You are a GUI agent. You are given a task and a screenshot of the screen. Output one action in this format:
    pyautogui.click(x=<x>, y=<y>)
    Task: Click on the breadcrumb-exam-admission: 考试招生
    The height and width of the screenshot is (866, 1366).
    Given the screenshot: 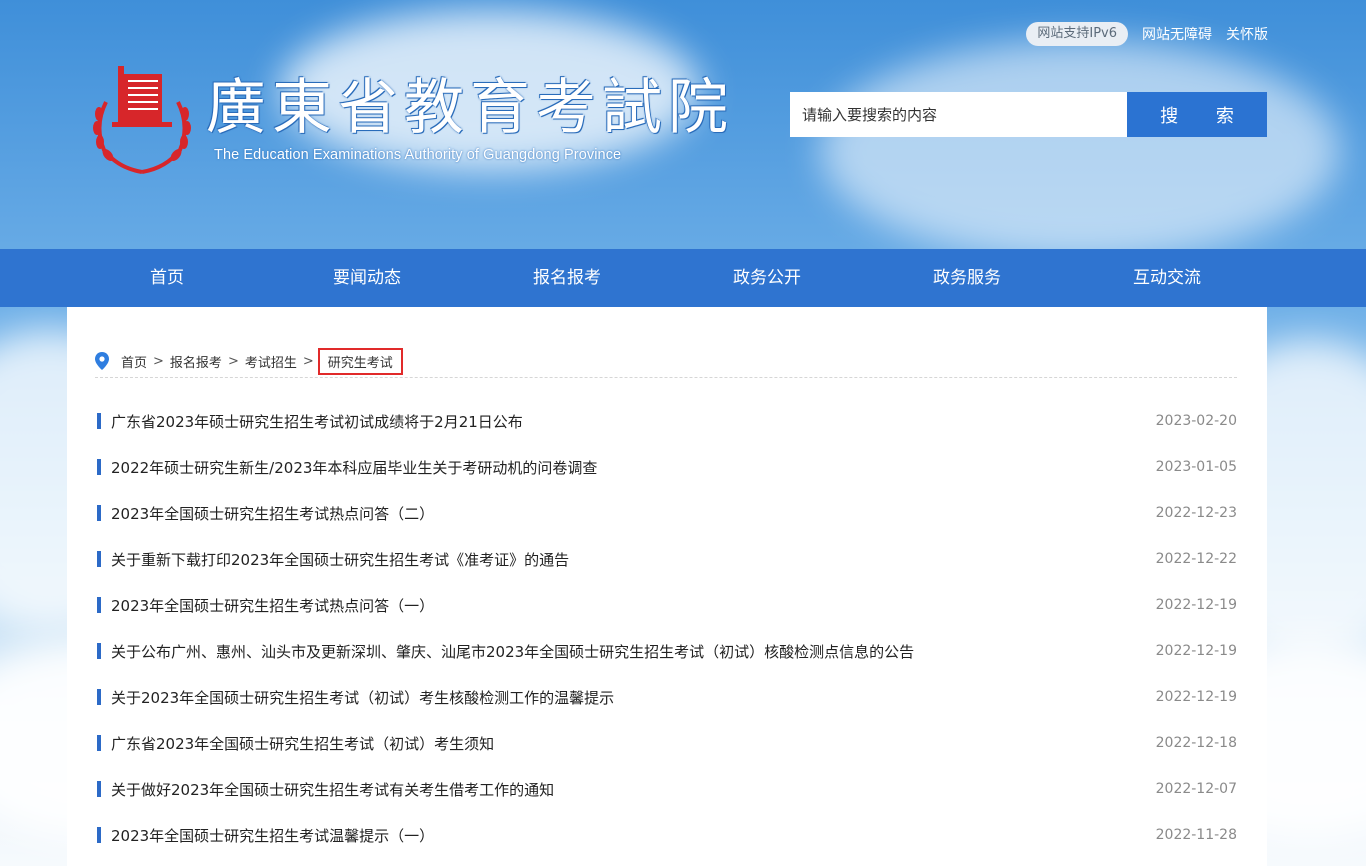 What is the action you would take?
    pyautogui.click(x=271, y=361)
    